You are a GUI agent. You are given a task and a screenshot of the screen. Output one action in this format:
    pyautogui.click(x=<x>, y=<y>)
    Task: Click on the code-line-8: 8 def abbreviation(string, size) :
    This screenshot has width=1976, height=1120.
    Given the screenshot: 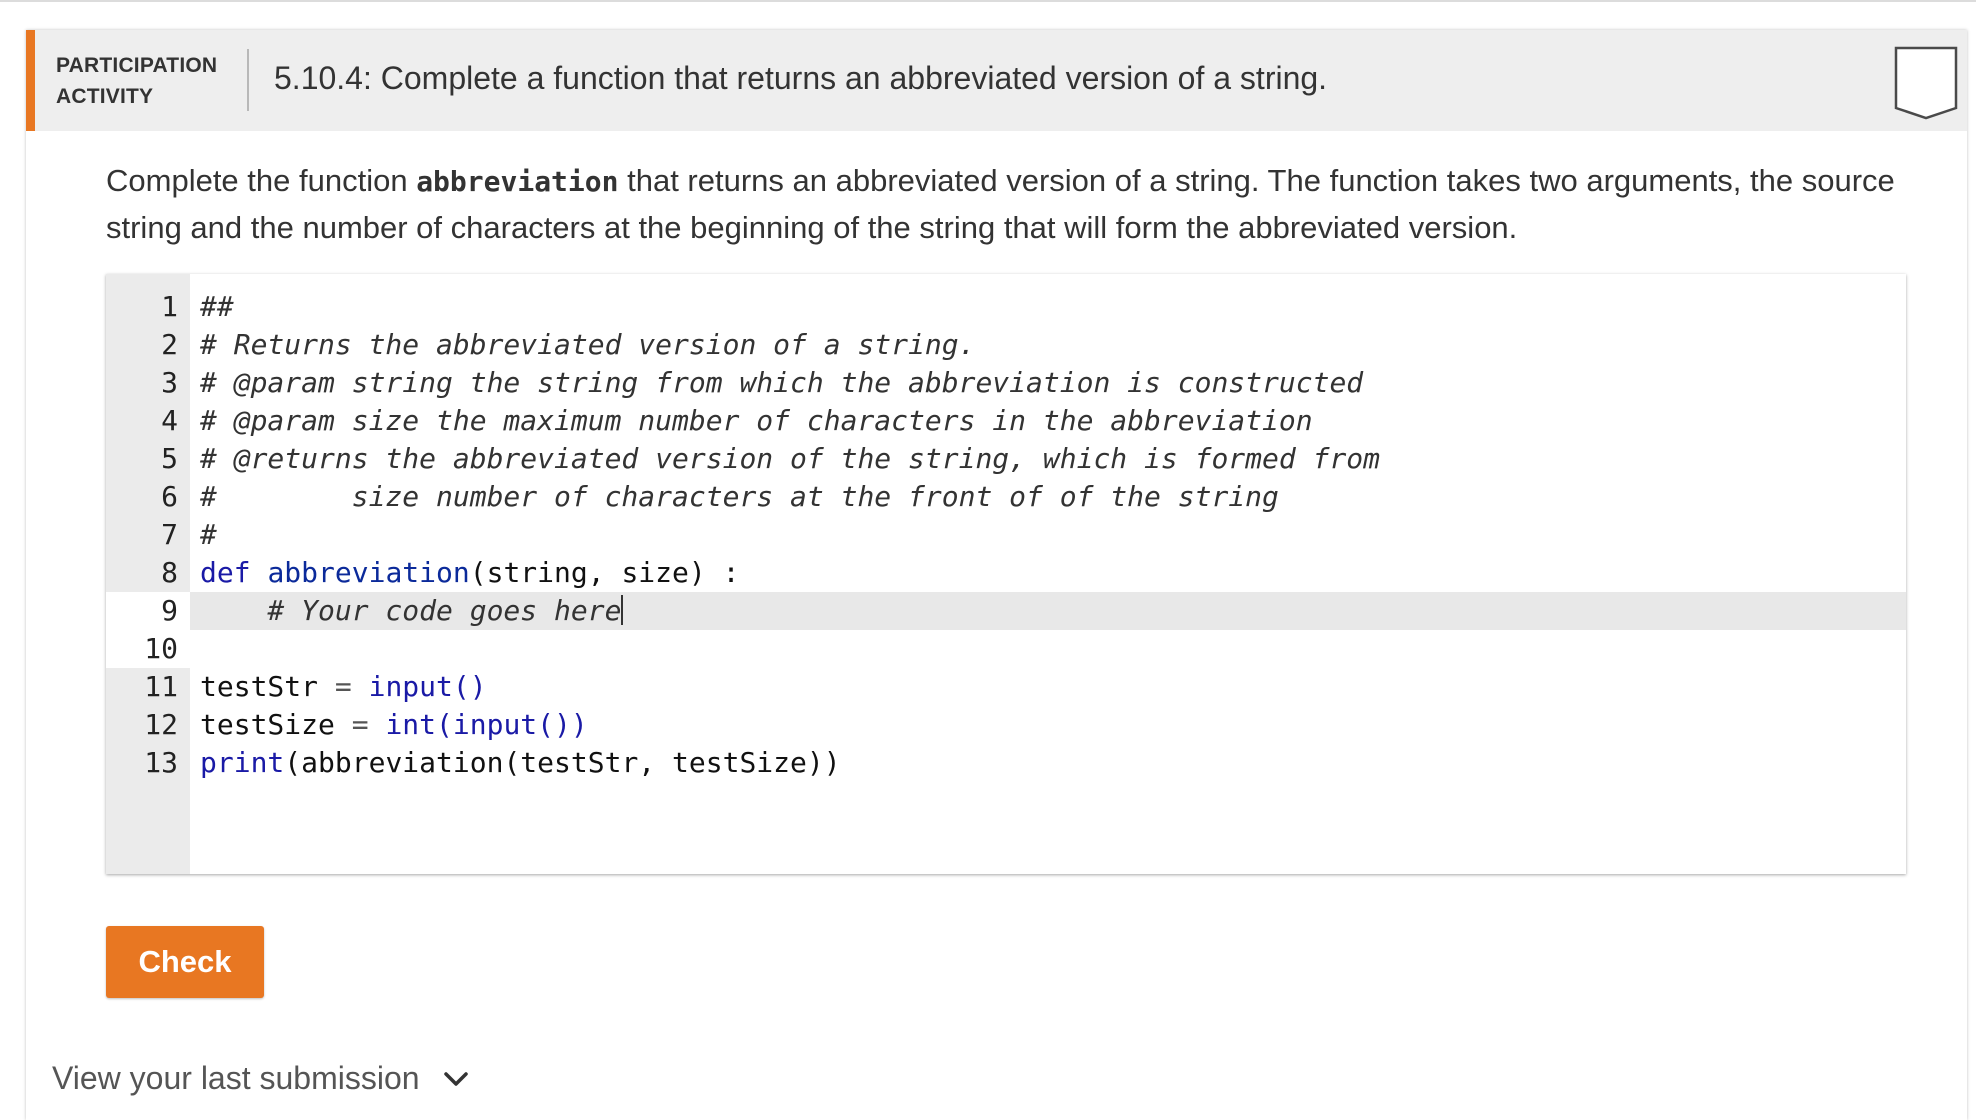 What is the action you would take?
    pyautogui.click(x=1006, y=573)
    